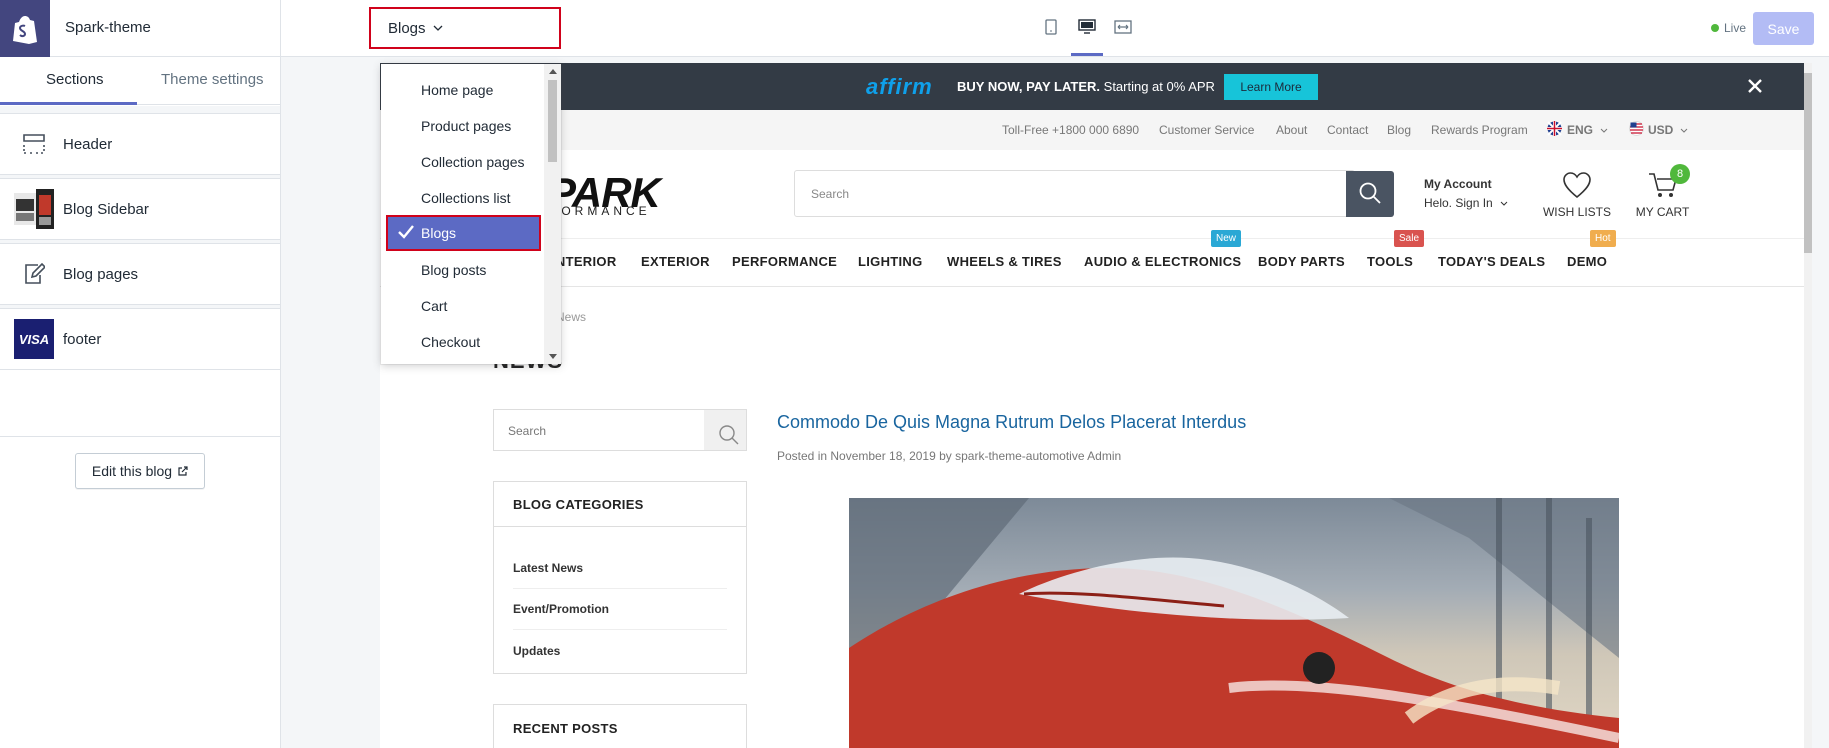 This screenshot has width=1829, height=748. What do you see at coordinates (25, 28) in the screenshot?
I see `shopify-logo-icon` at bounding box center [25, 28].